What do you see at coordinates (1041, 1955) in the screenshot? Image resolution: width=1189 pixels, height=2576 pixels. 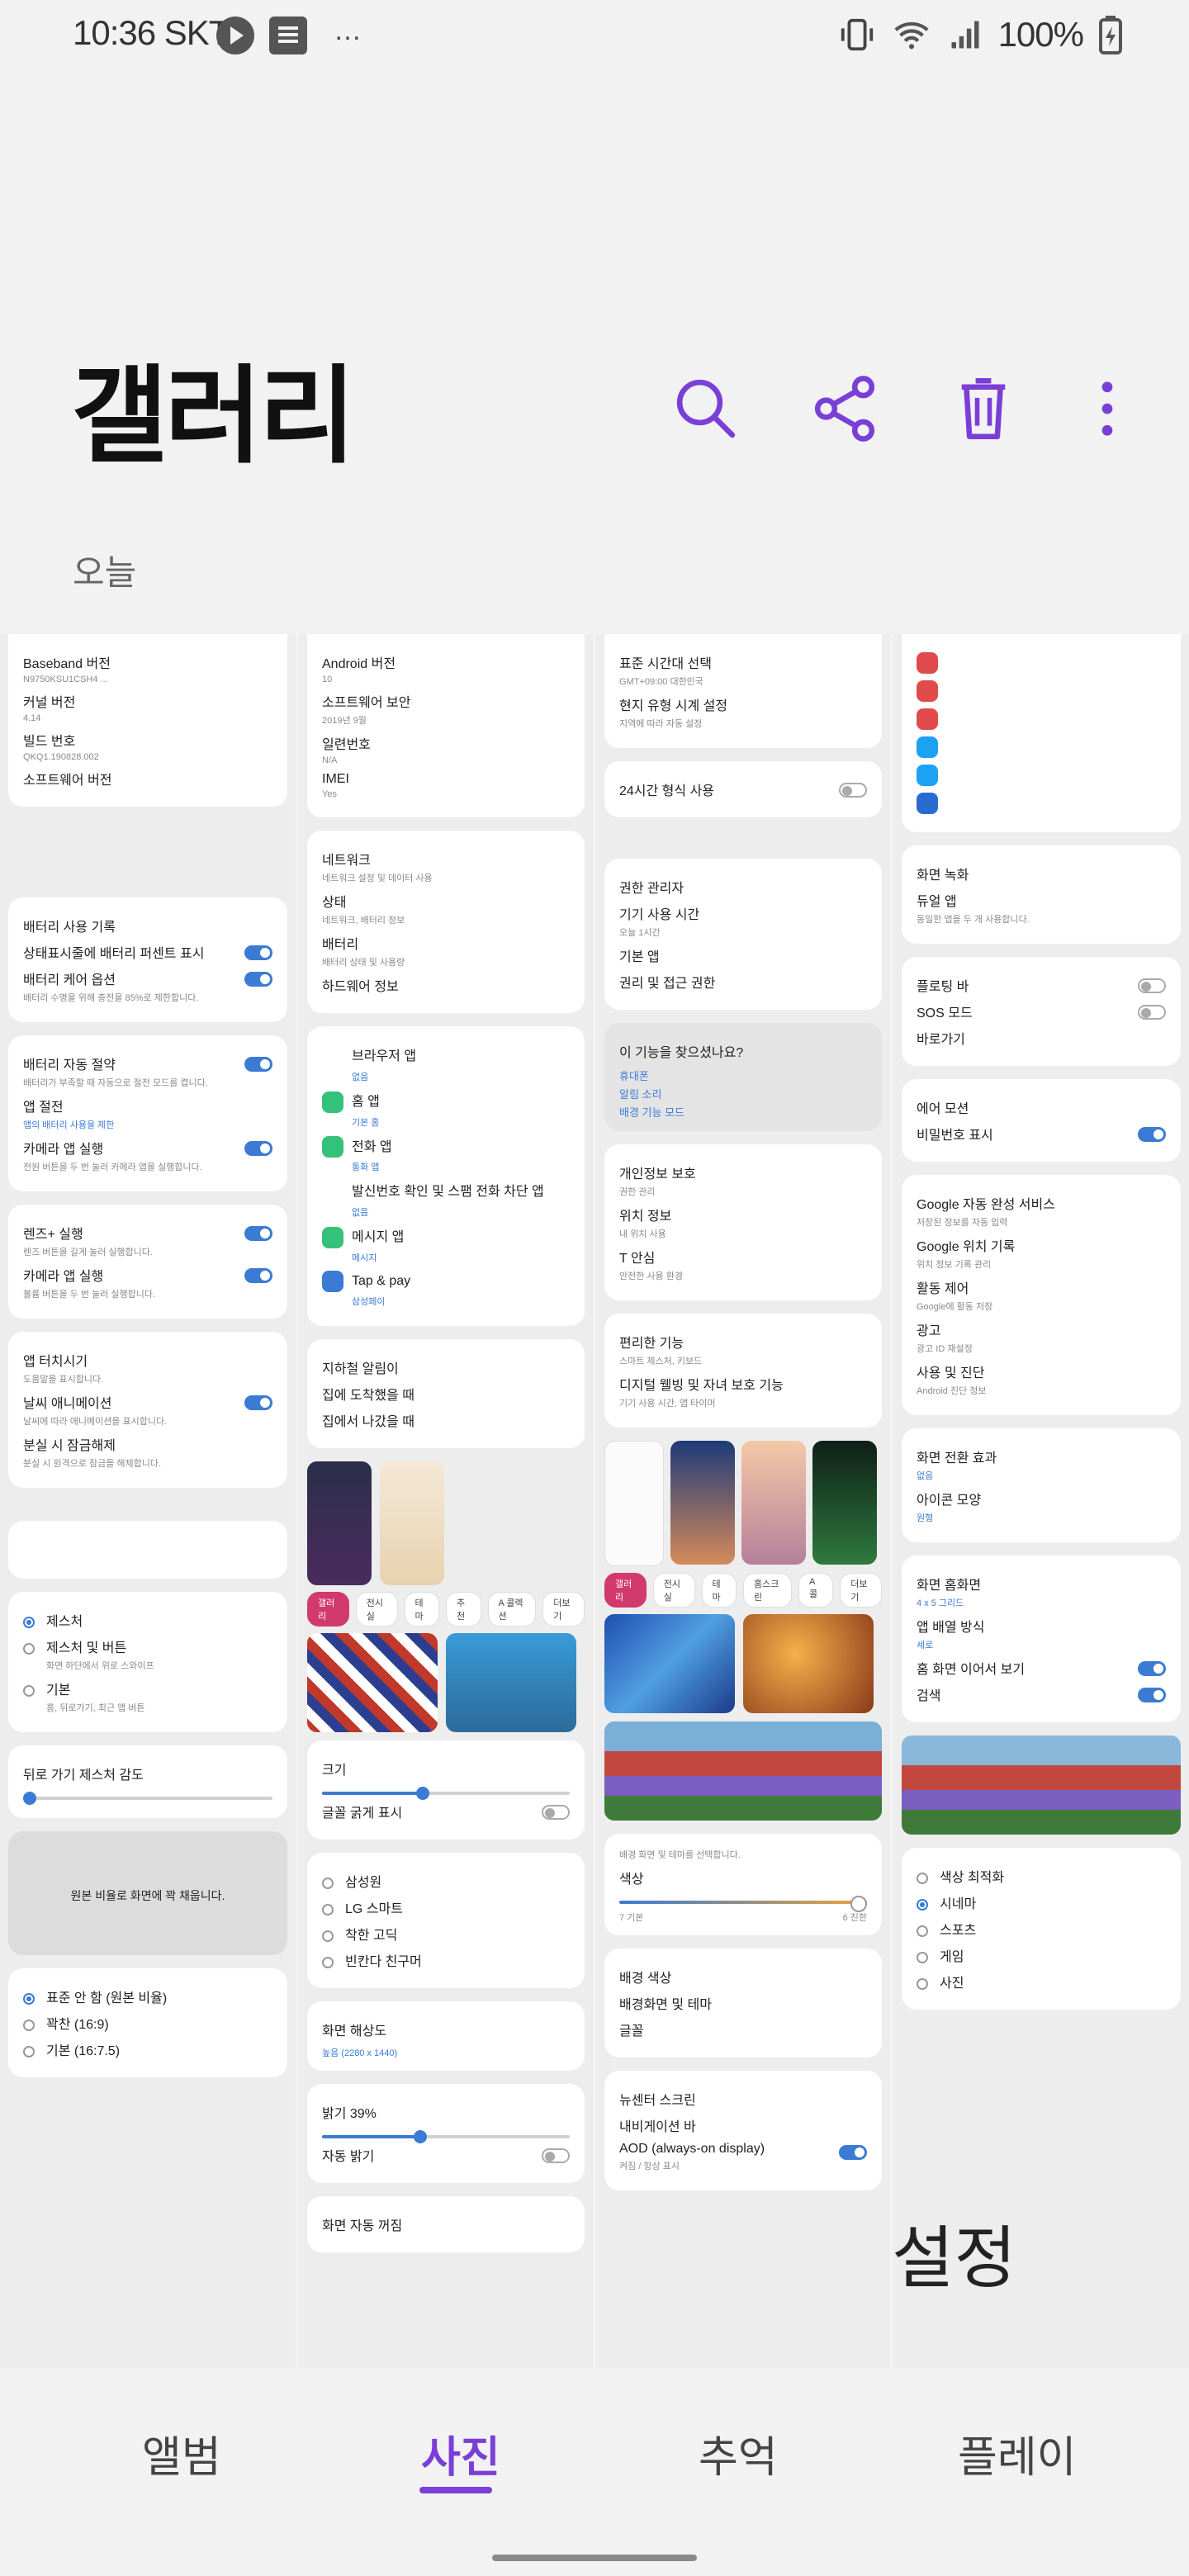 I see `radio-option: 게임` at bounding box center [1041, 1955].